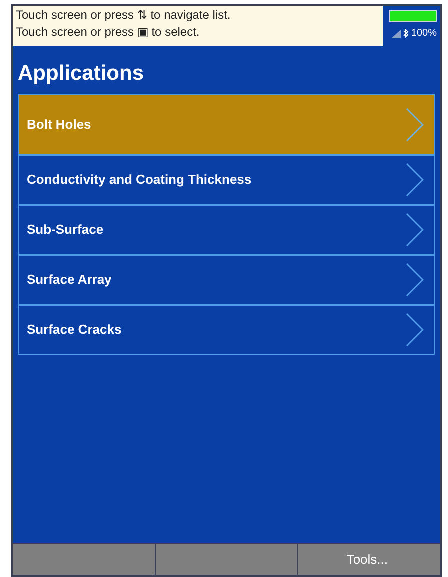  Describe the element at coordinates (397, 34) in the screenshot. I see `signal-icon` at that location.